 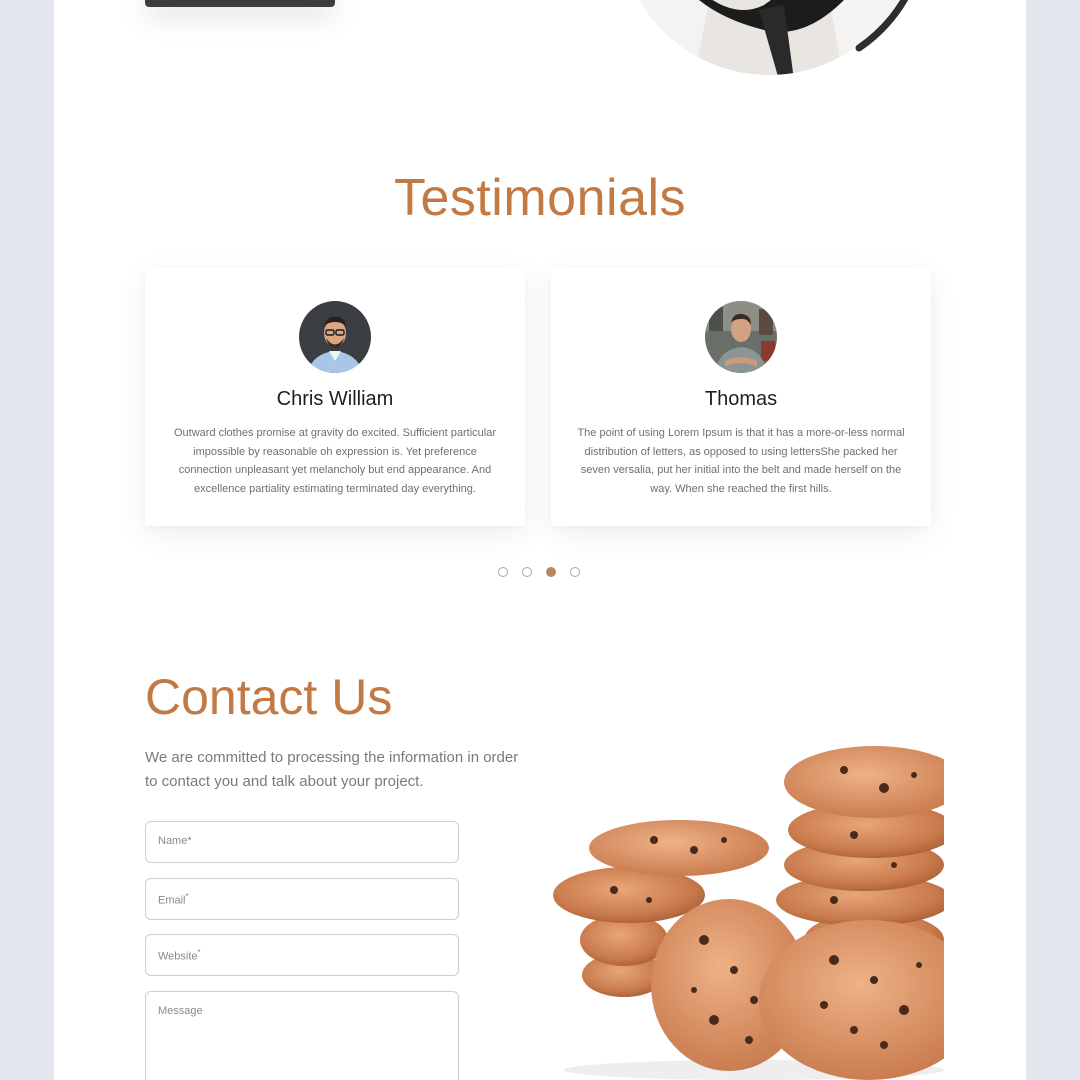 I want to click on avatar-chris-william, so click(x=335, y=337).